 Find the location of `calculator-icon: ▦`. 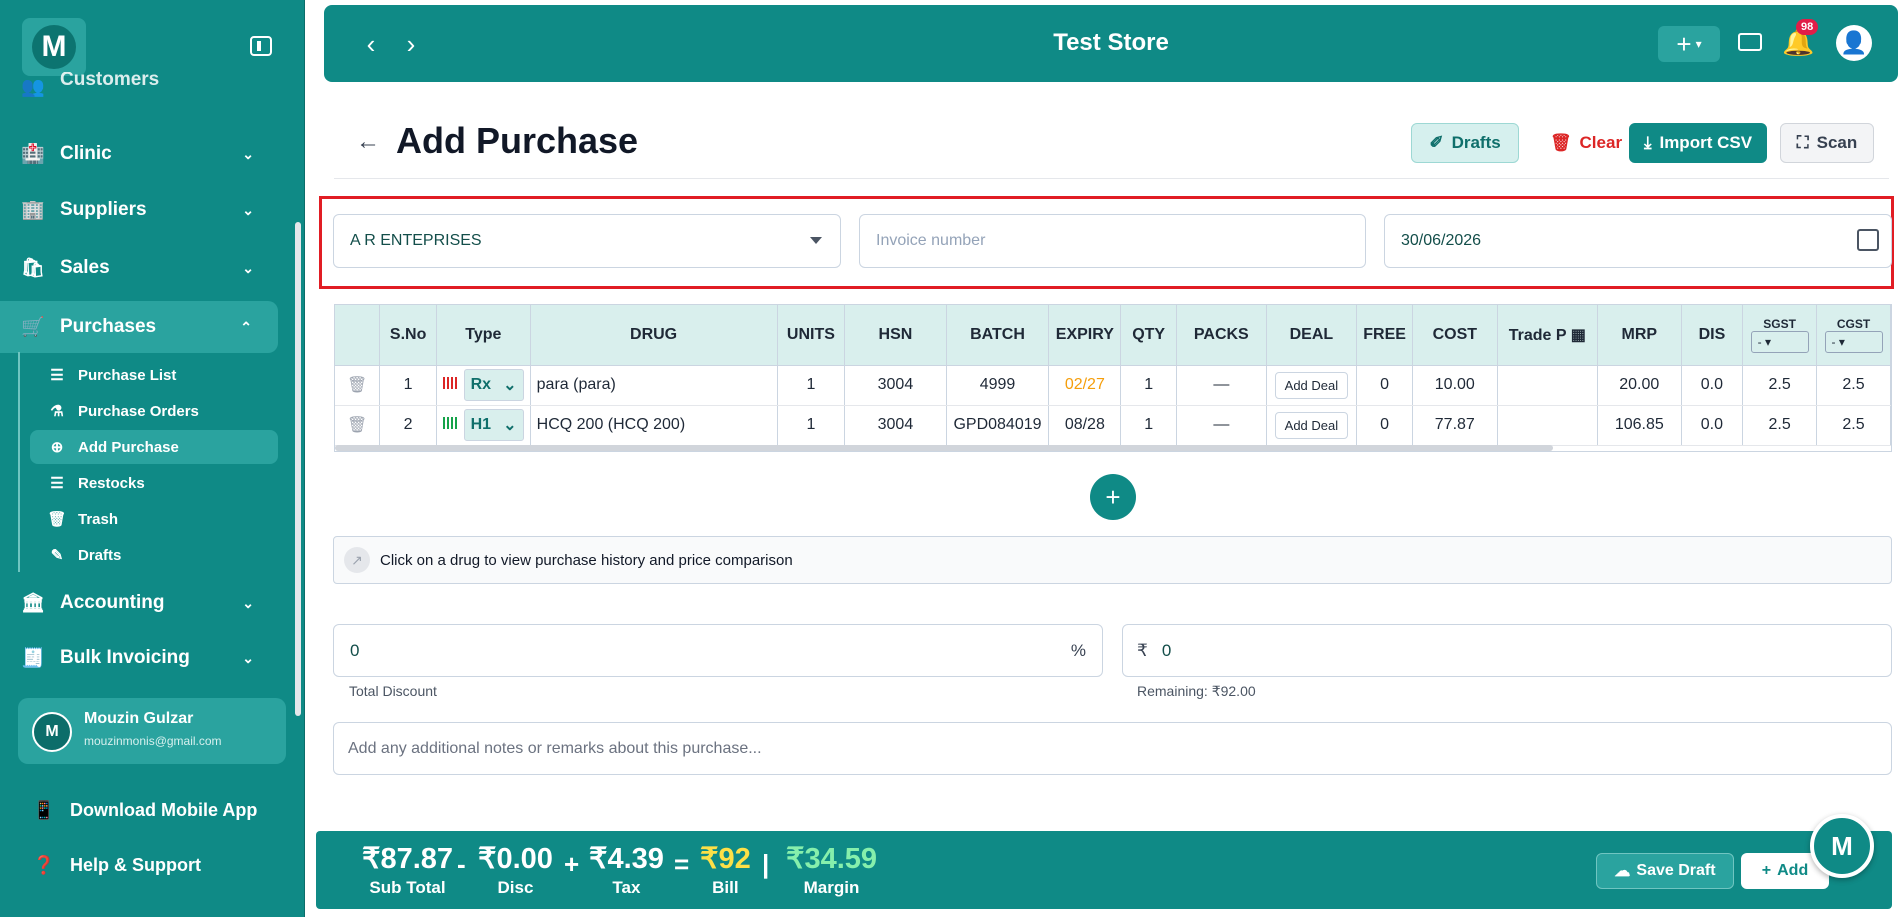

calculator-icon: ▦ is located at coordinates (1578, 335).